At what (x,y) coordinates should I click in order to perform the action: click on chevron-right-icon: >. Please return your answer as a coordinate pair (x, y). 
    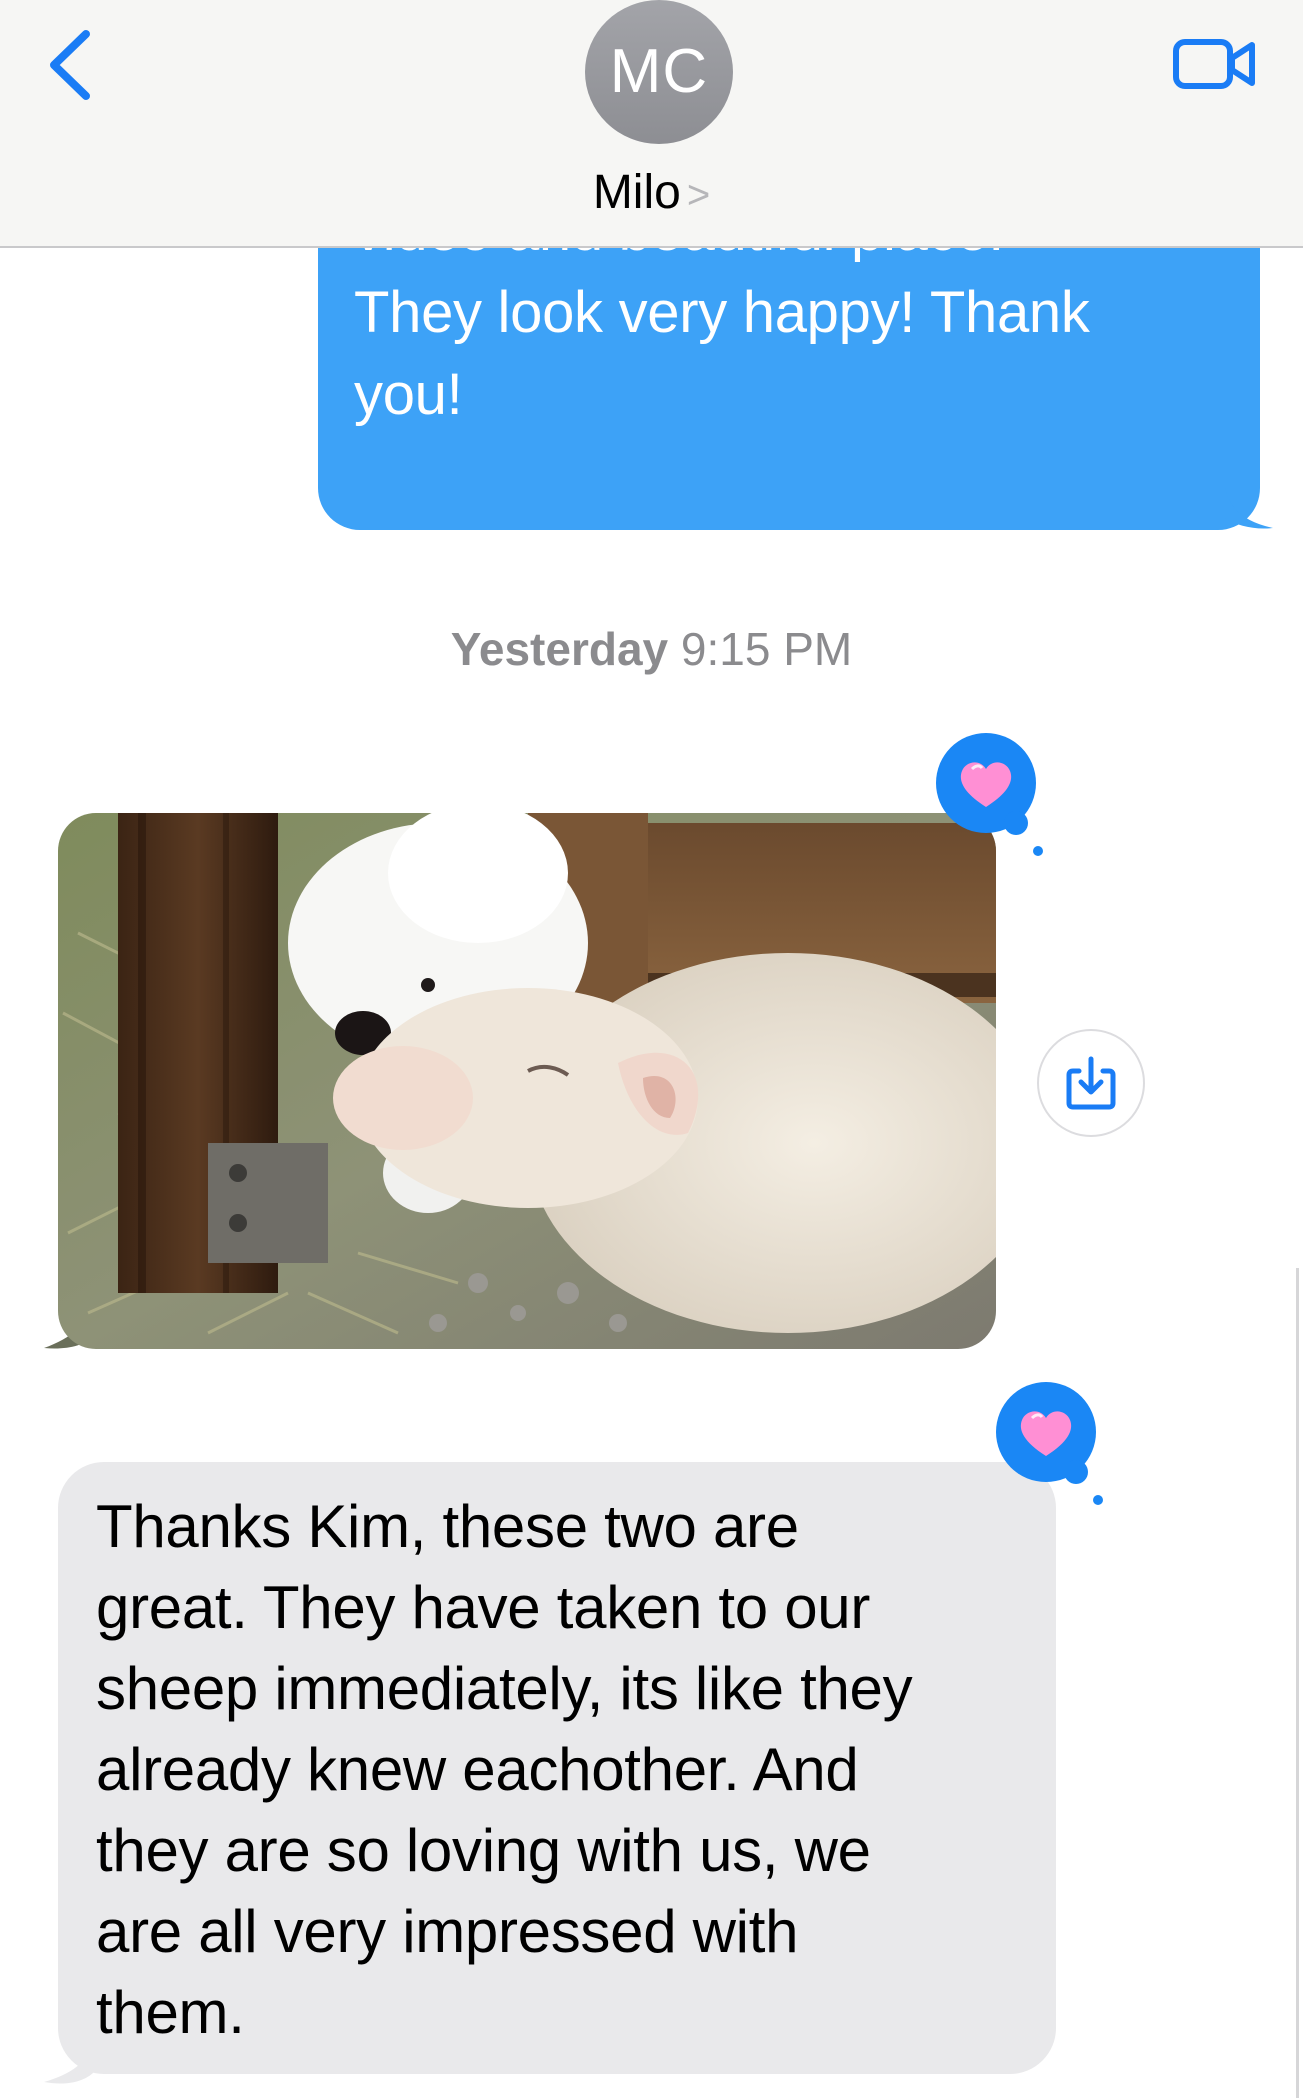
    Looking at the image, I should click on (698, 195).